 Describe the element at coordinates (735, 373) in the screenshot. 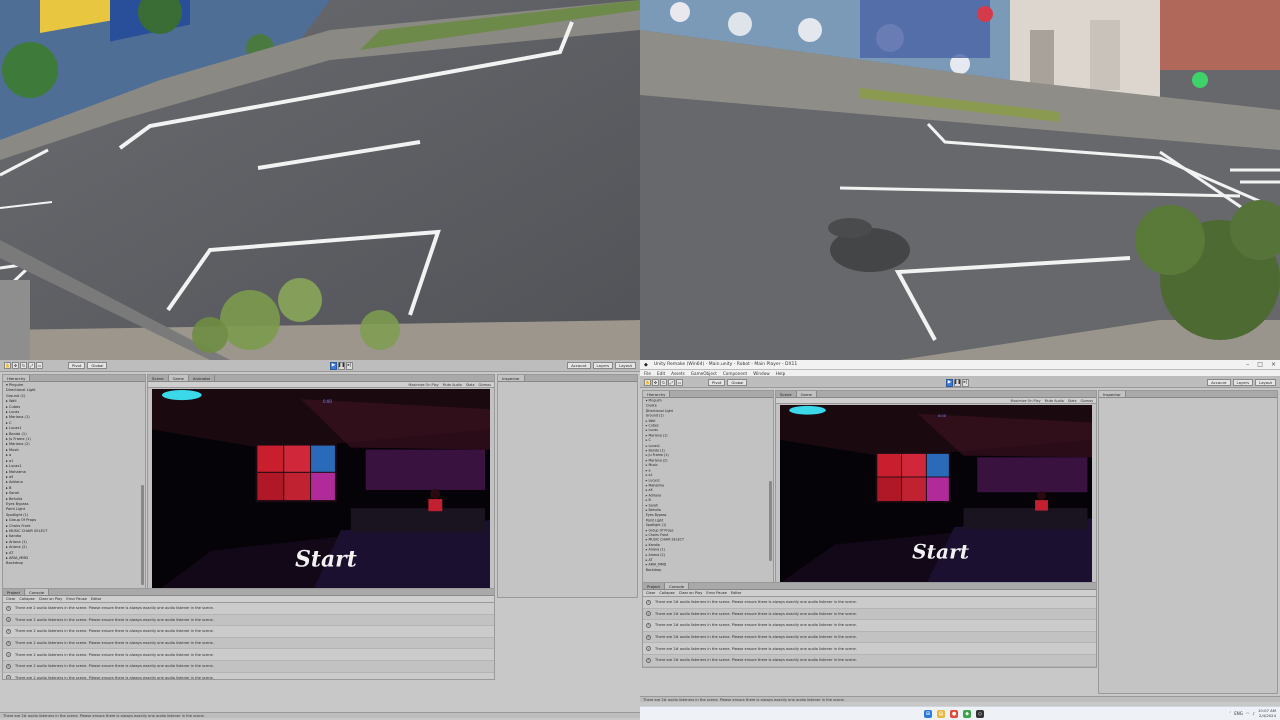

I see `menu-item: Component` at that location.